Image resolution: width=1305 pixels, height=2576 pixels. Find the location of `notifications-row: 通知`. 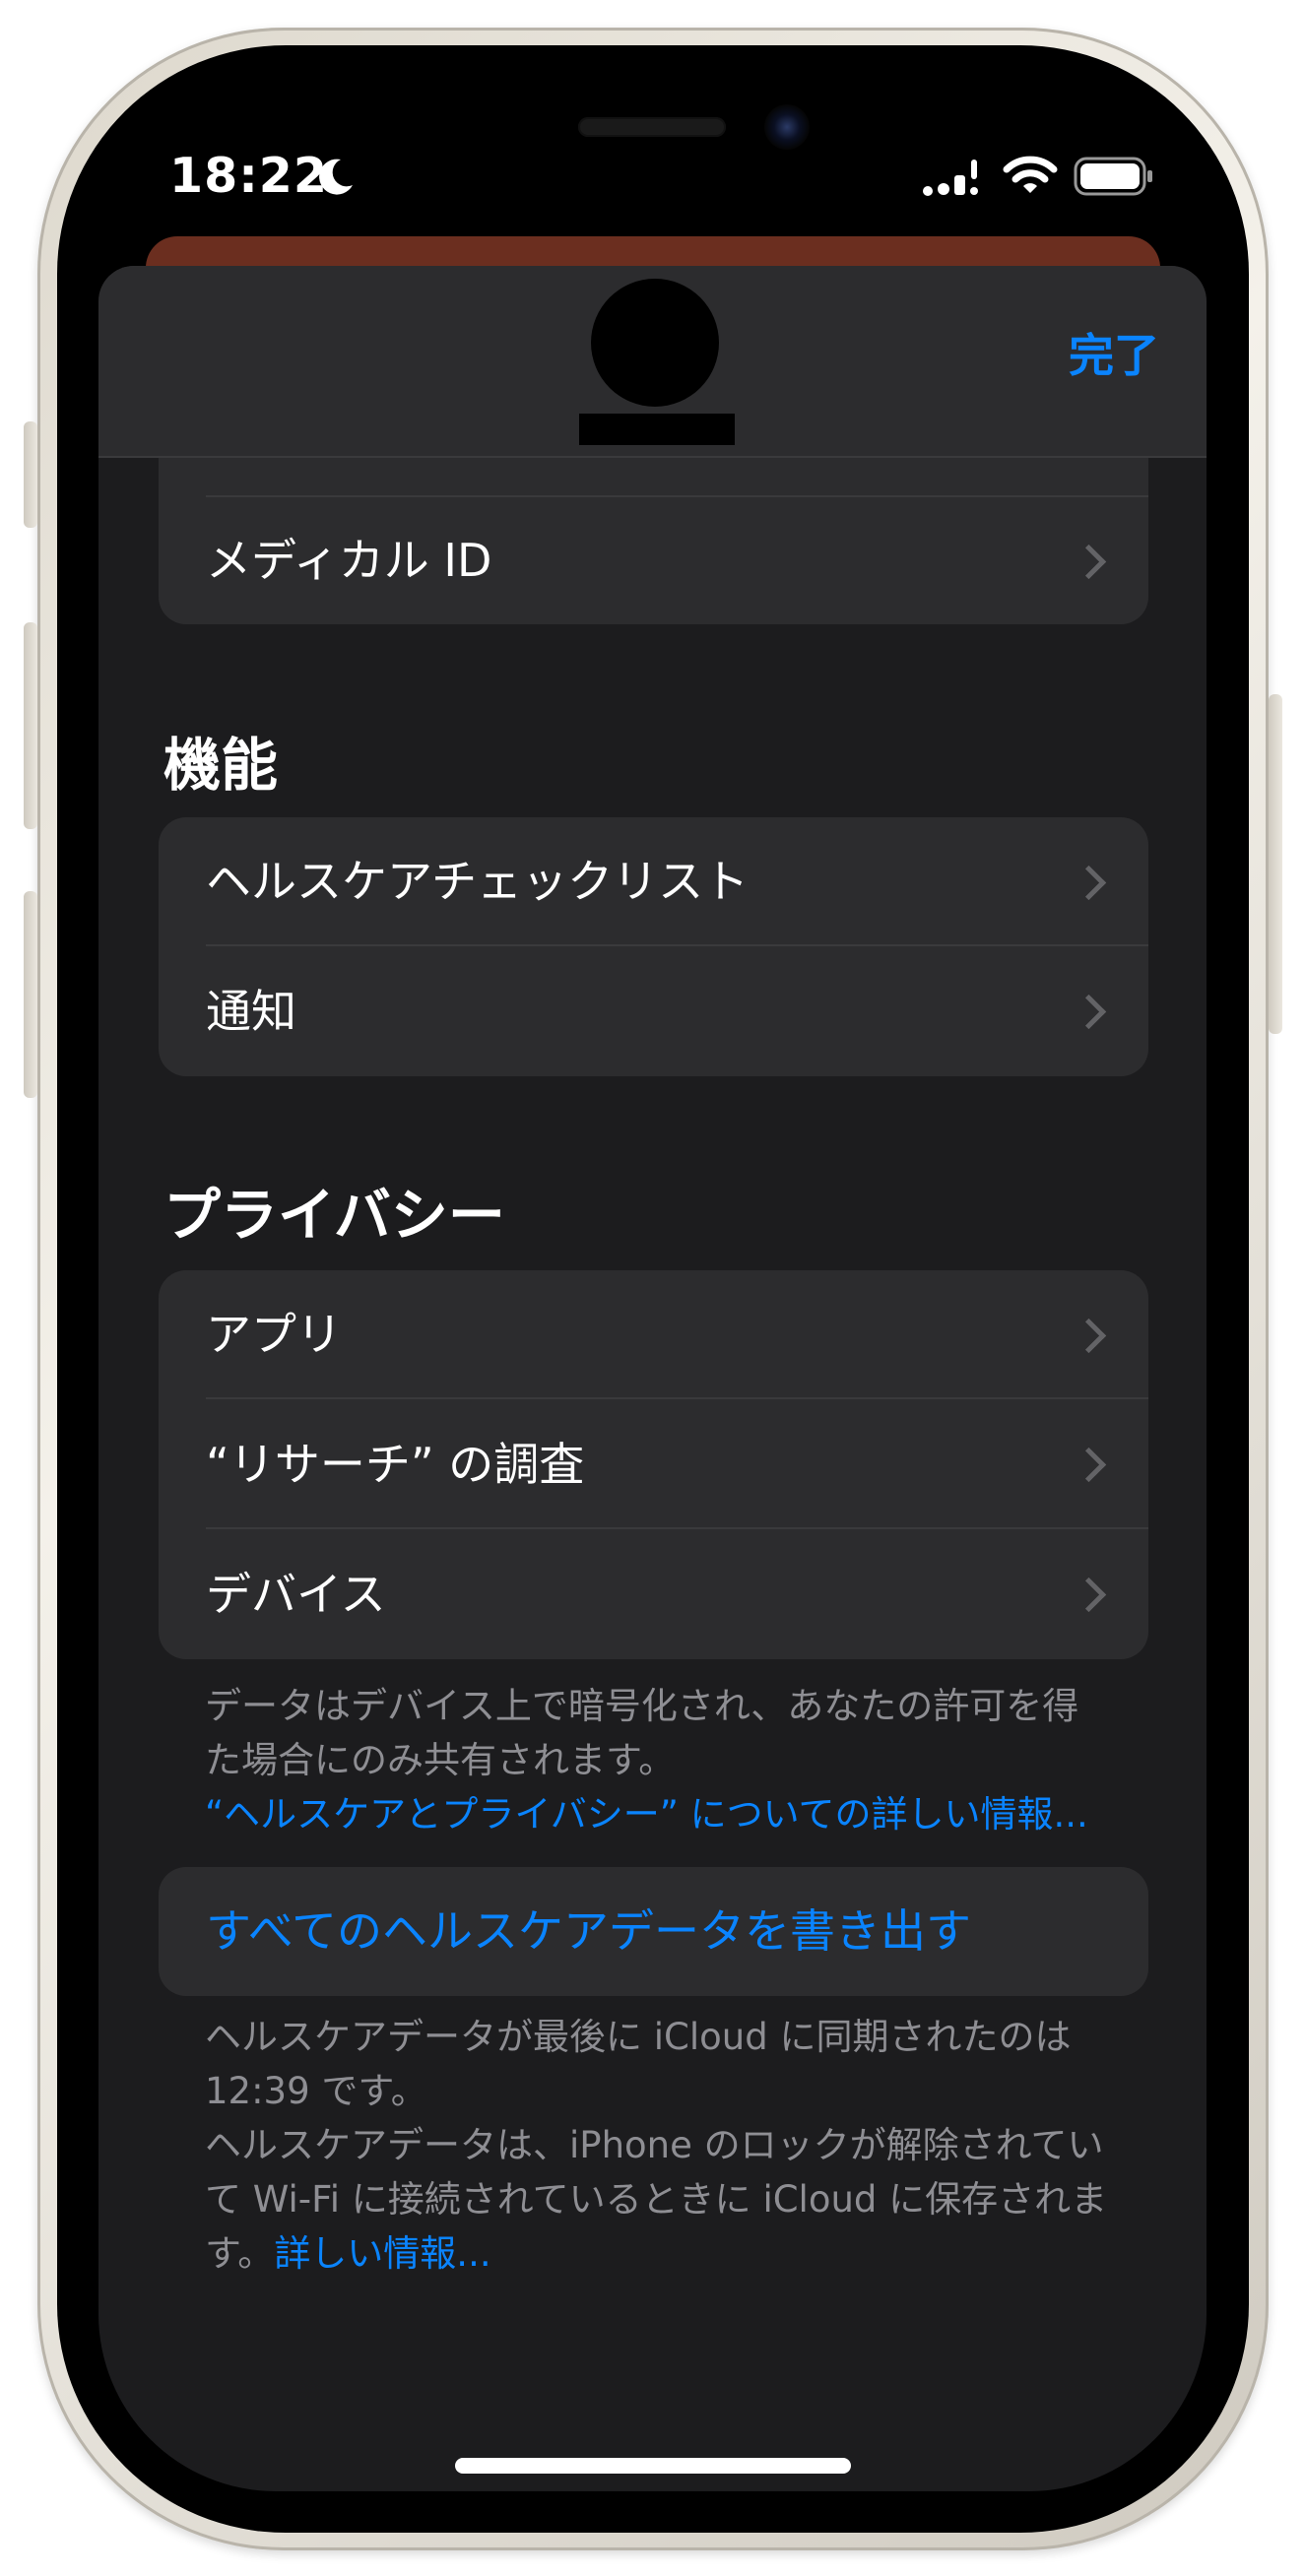

notifications-row: 通知 is located at coordinates (653, 1011).